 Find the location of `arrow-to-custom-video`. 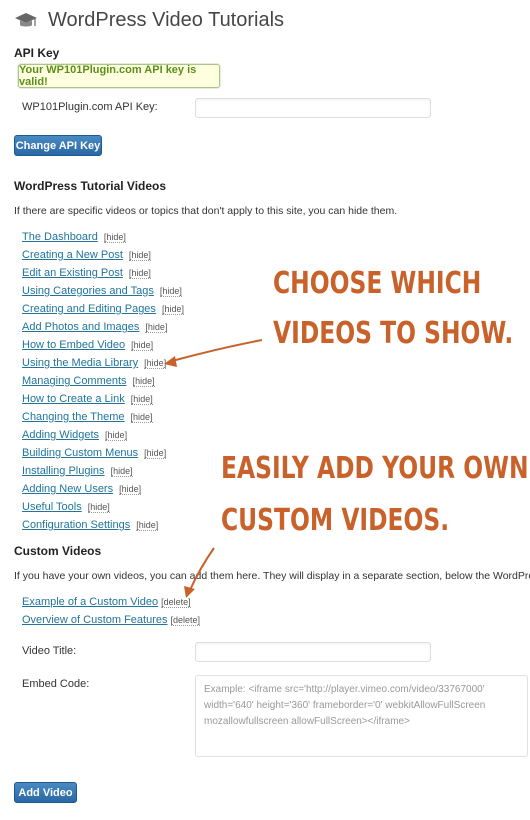

arrow-to-custom-video is located at coordinates (199, 572).